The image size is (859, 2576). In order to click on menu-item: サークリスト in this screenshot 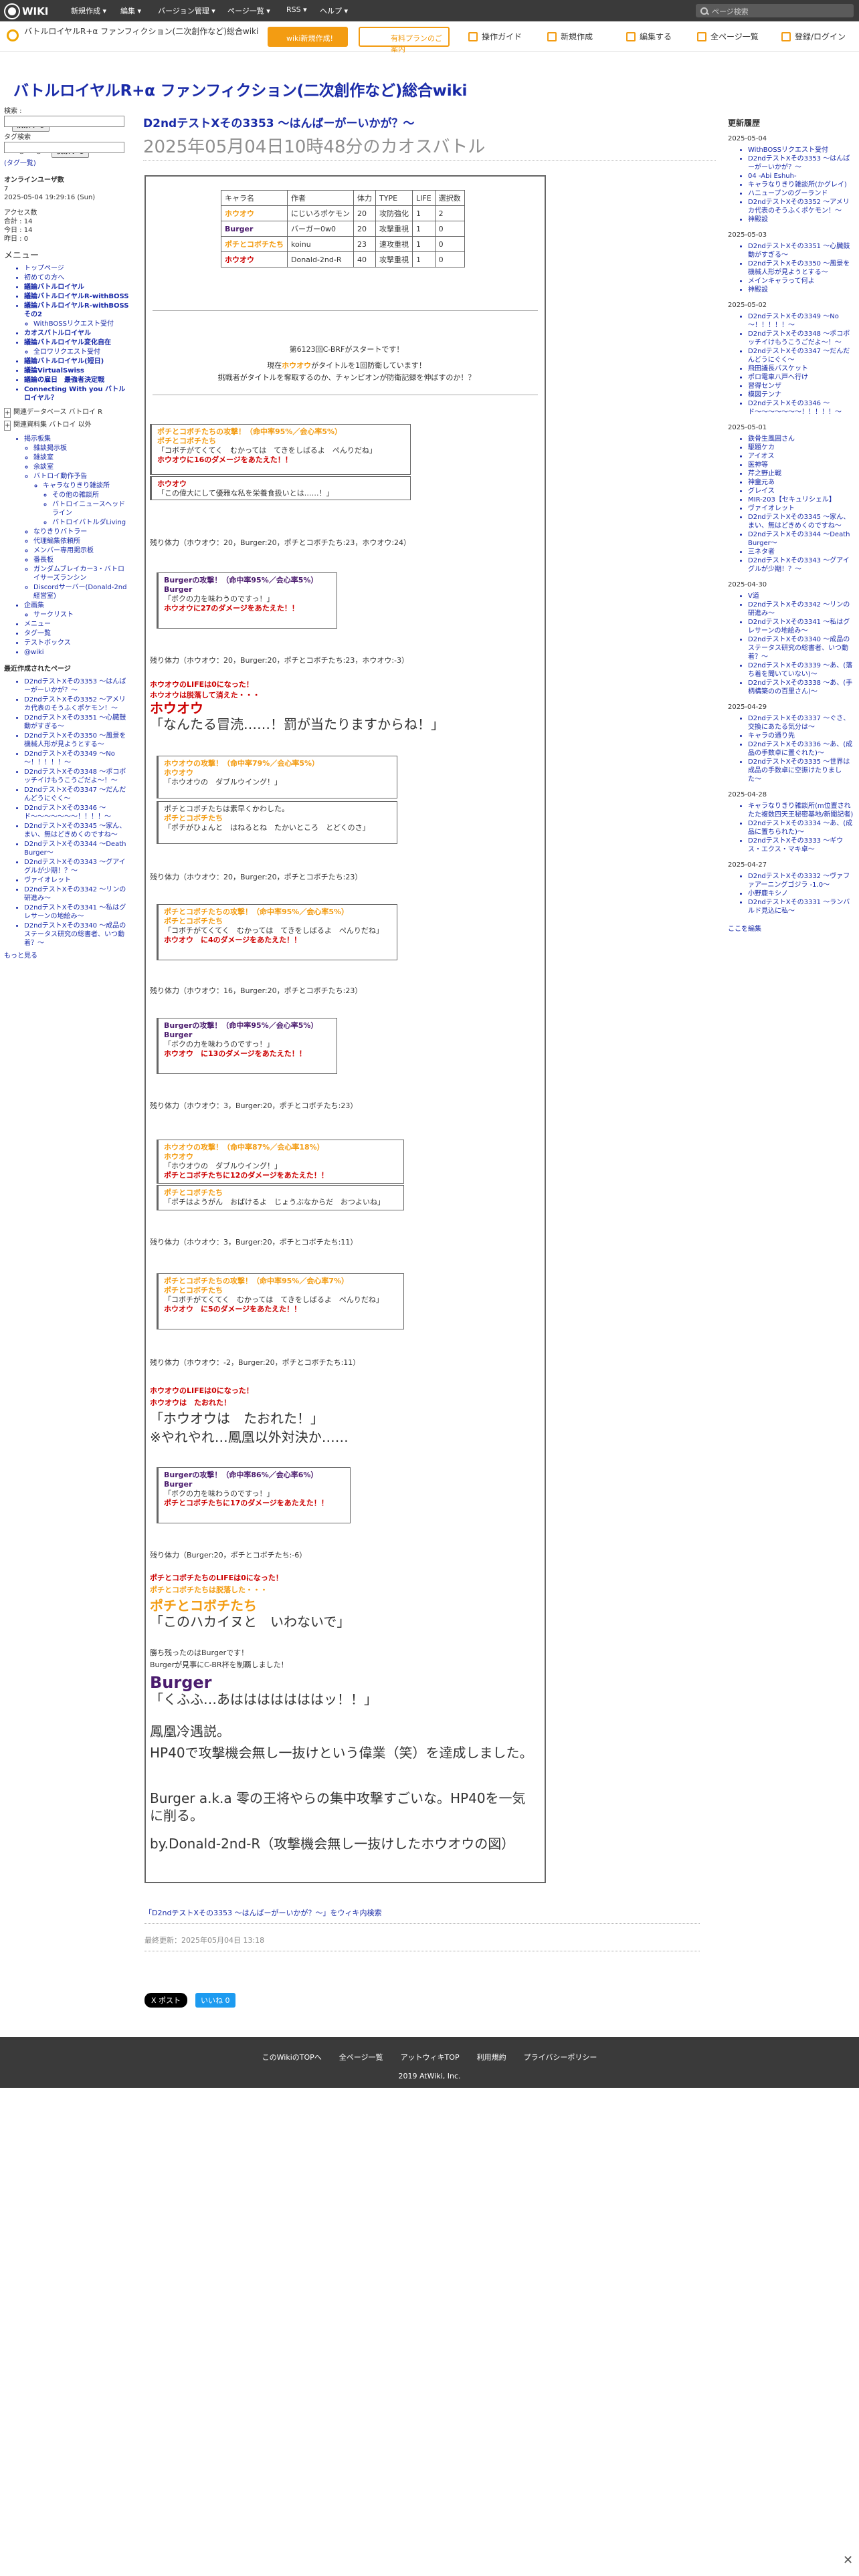, I will do `click(81, 615)`.